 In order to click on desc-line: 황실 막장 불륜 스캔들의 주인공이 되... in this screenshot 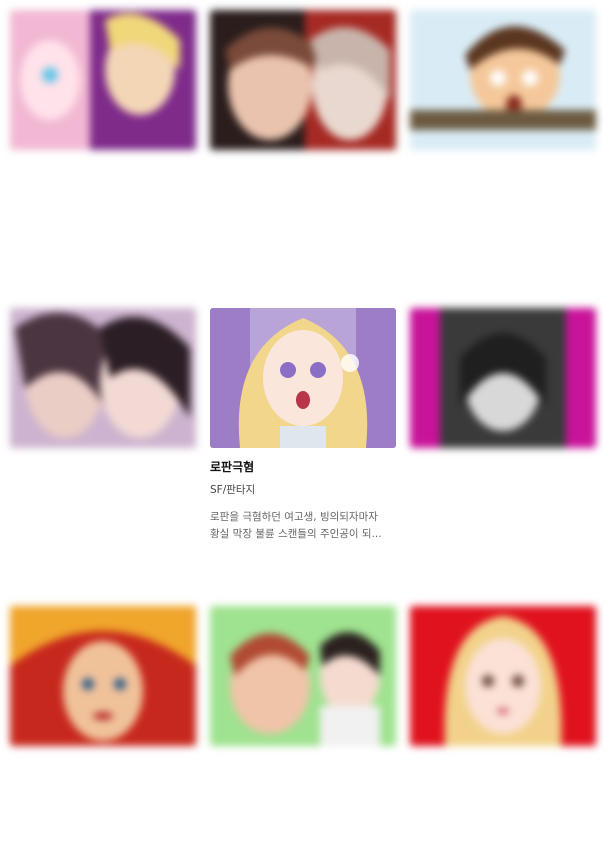, I will do `click(296, 534)`.